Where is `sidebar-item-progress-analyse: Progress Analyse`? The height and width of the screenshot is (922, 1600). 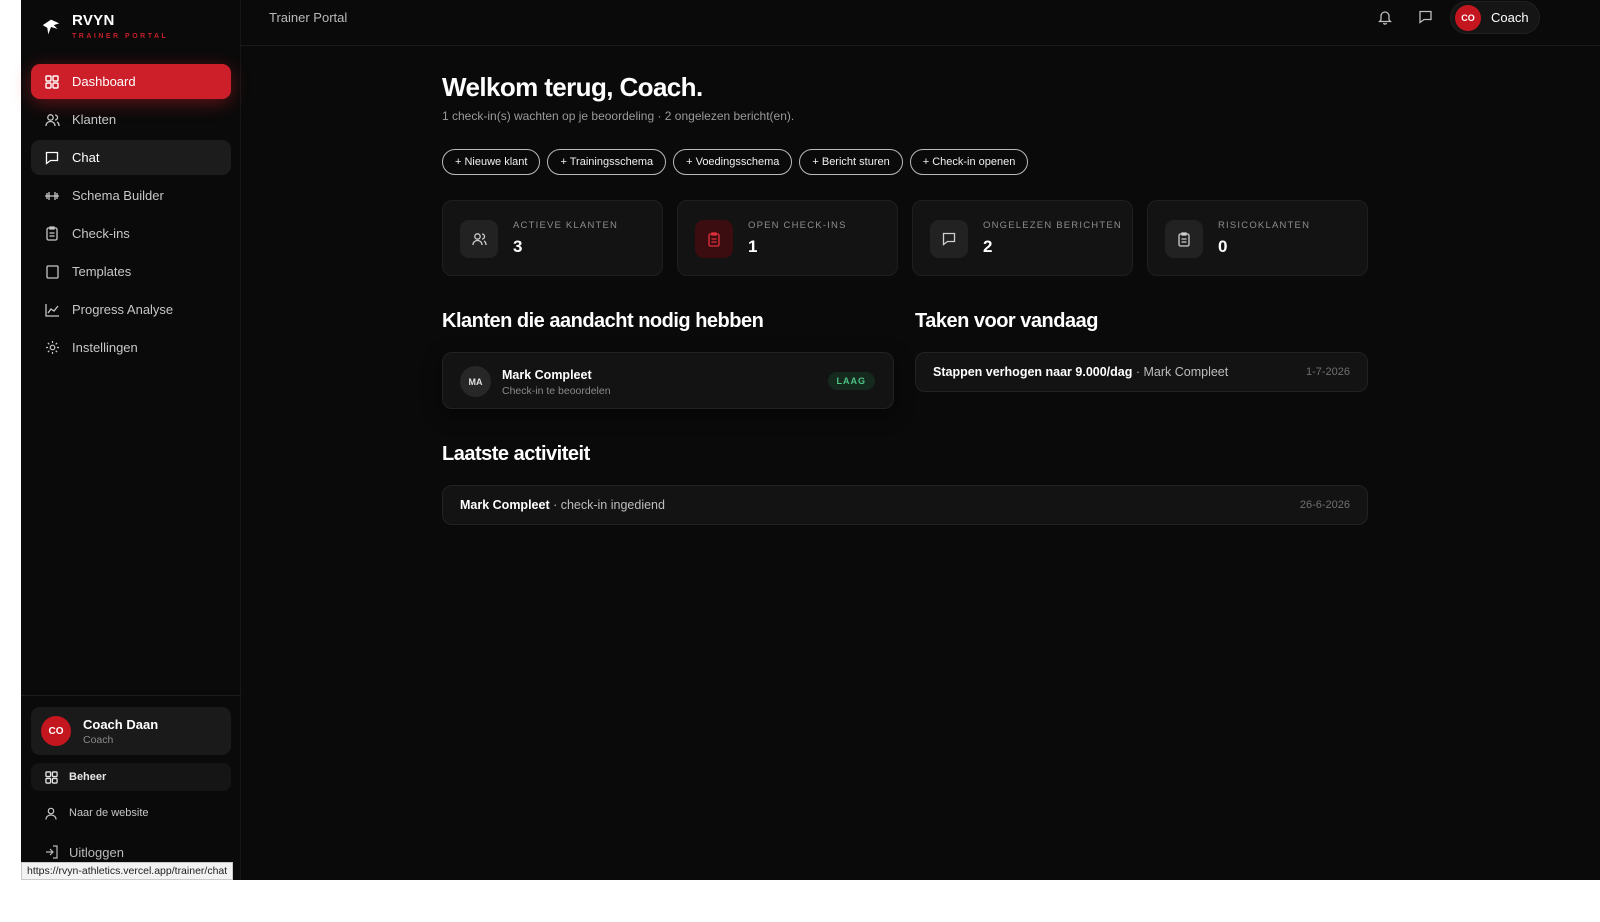 sidebar-item-progress-analyse: Progress Analyse is located at coordinates (131, 309).